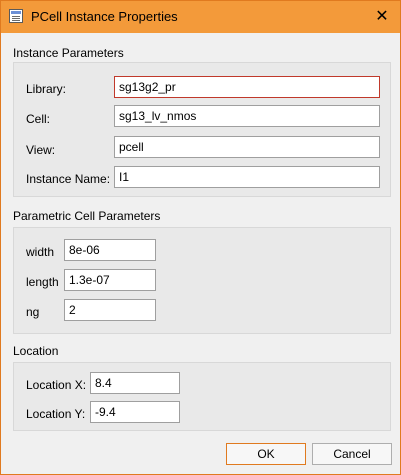 This screenshot has height=475, width=401. What do you see at coordinates (68, 179) in the screenshot?
I see `instance-name-label: Instance Name:` at bounding box center [68, 179].